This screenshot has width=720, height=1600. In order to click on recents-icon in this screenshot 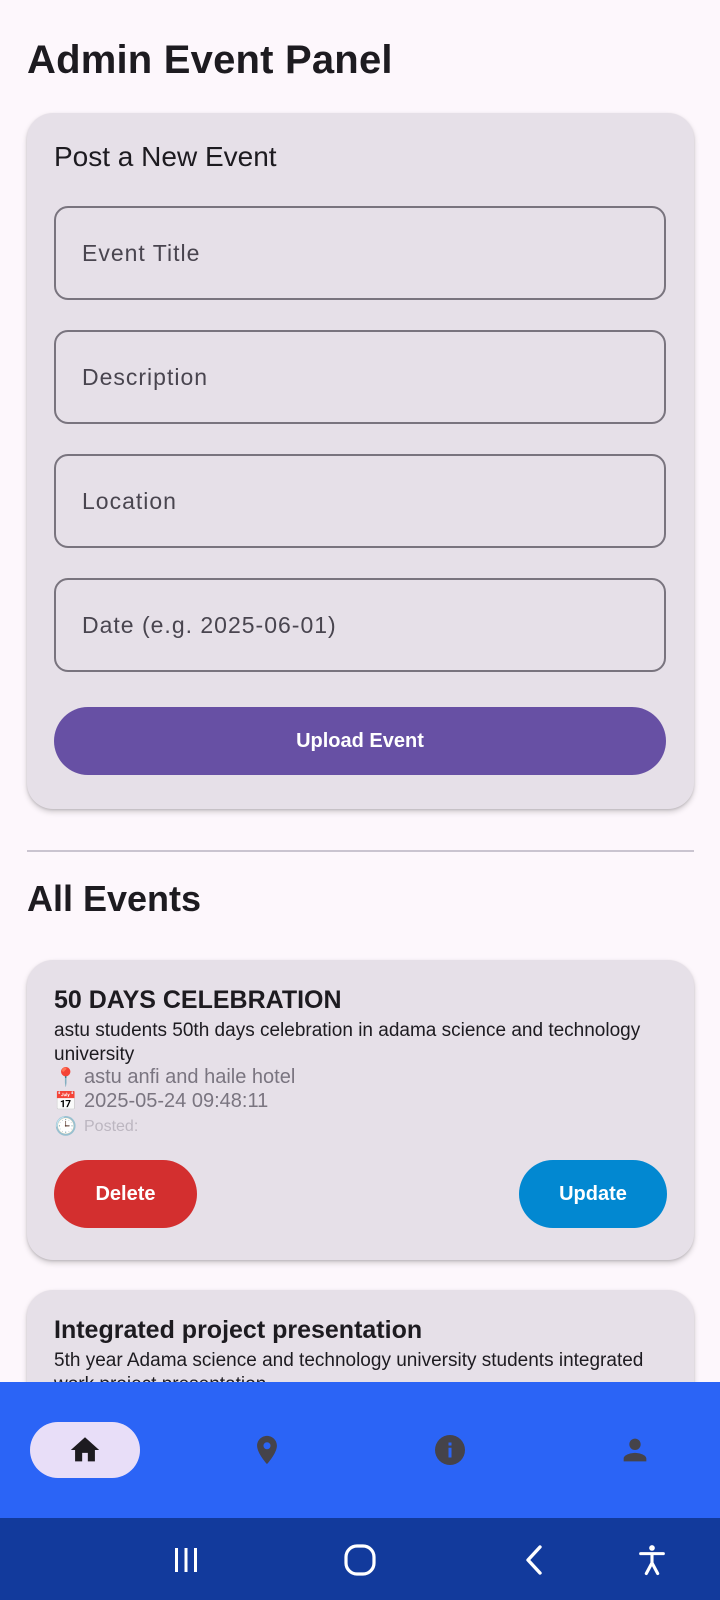, I will do `click(186, 1560)`.